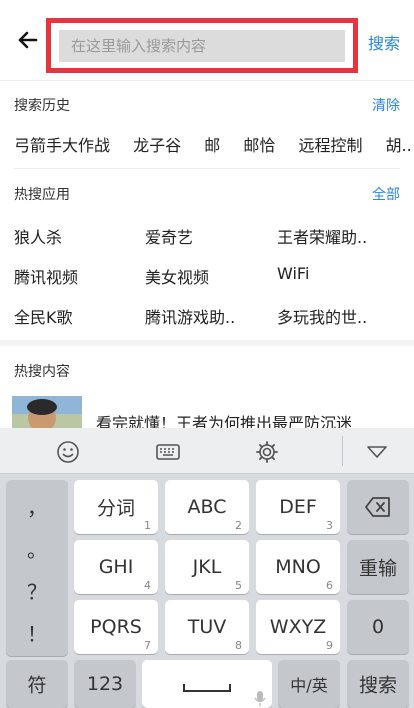 The image size is (414, 708). Describe the element at coordinates (116, 567) in the screenshot. I see `key-ghi: GHI 4` at that location.